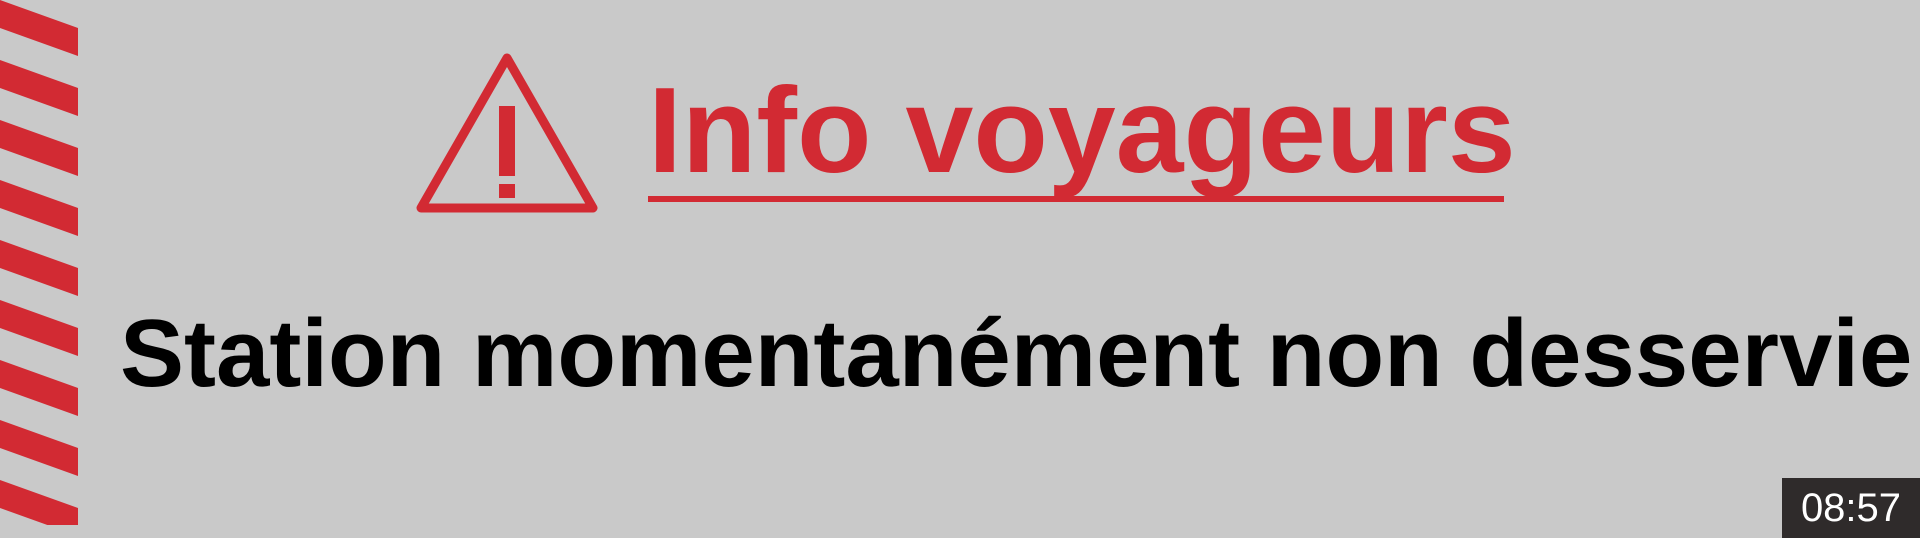  Describe the element at coordinates (39, 262) in the screenshot. I see `hazard-stripe-border` at that location.